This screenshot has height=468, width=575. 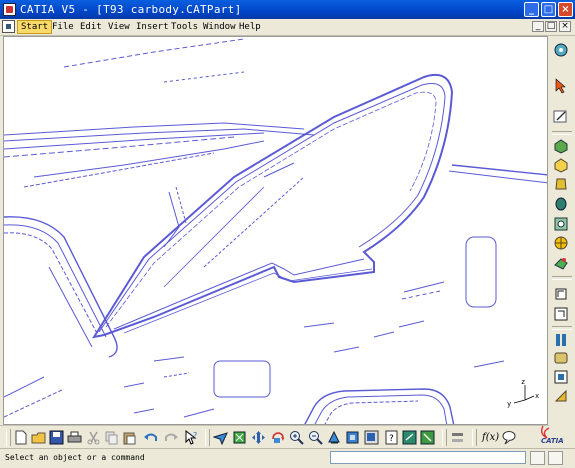 I want to click on compass-y-label: y, so click(x=509, y=404).